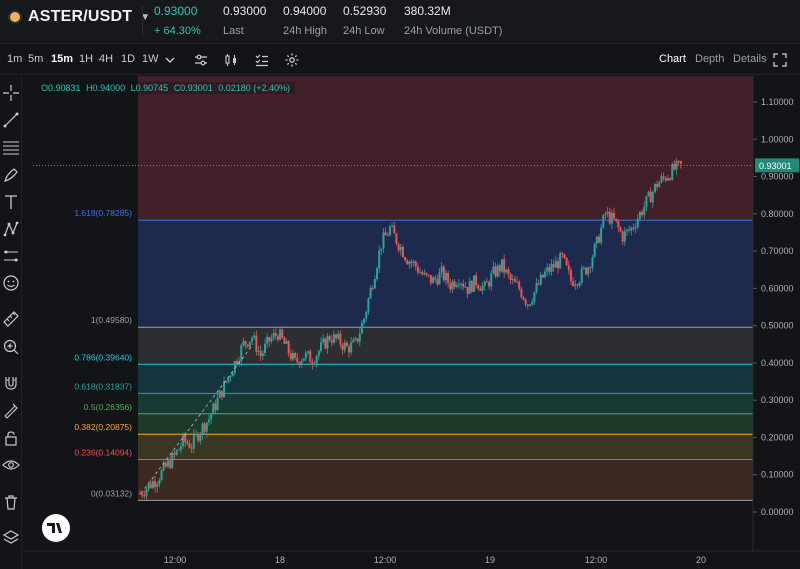  Describe the element at coordinates (11, 283) in the screenshot. I see `emoji-icon` at that location.